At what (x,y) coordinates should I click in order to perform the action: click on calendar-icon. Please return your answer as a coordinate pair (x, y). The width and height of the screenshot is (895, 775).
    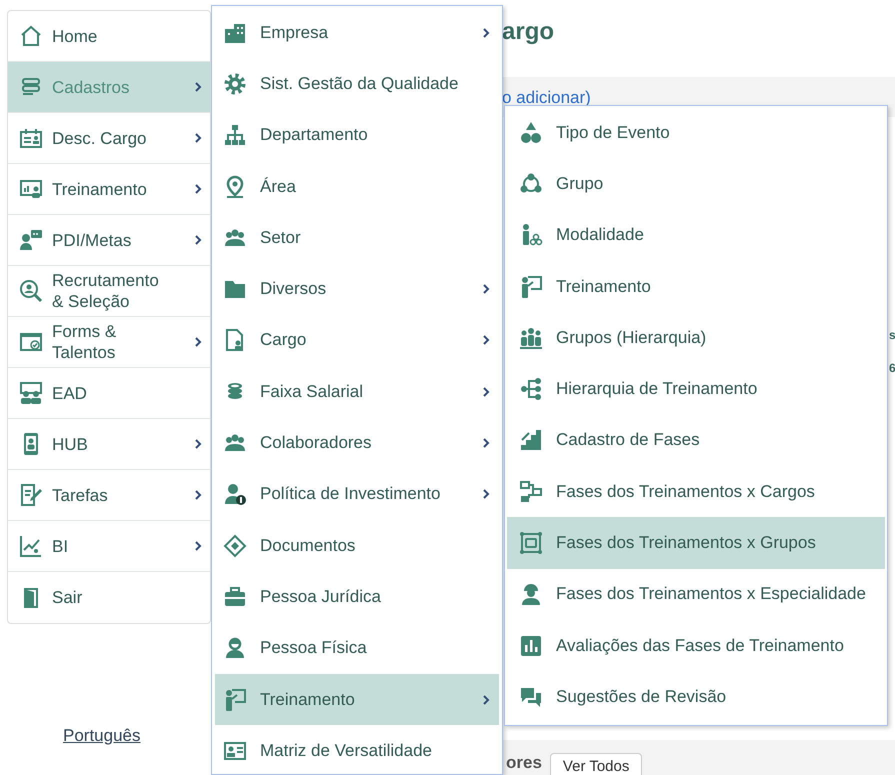
    Looking at the image, I should click on (31, 138).